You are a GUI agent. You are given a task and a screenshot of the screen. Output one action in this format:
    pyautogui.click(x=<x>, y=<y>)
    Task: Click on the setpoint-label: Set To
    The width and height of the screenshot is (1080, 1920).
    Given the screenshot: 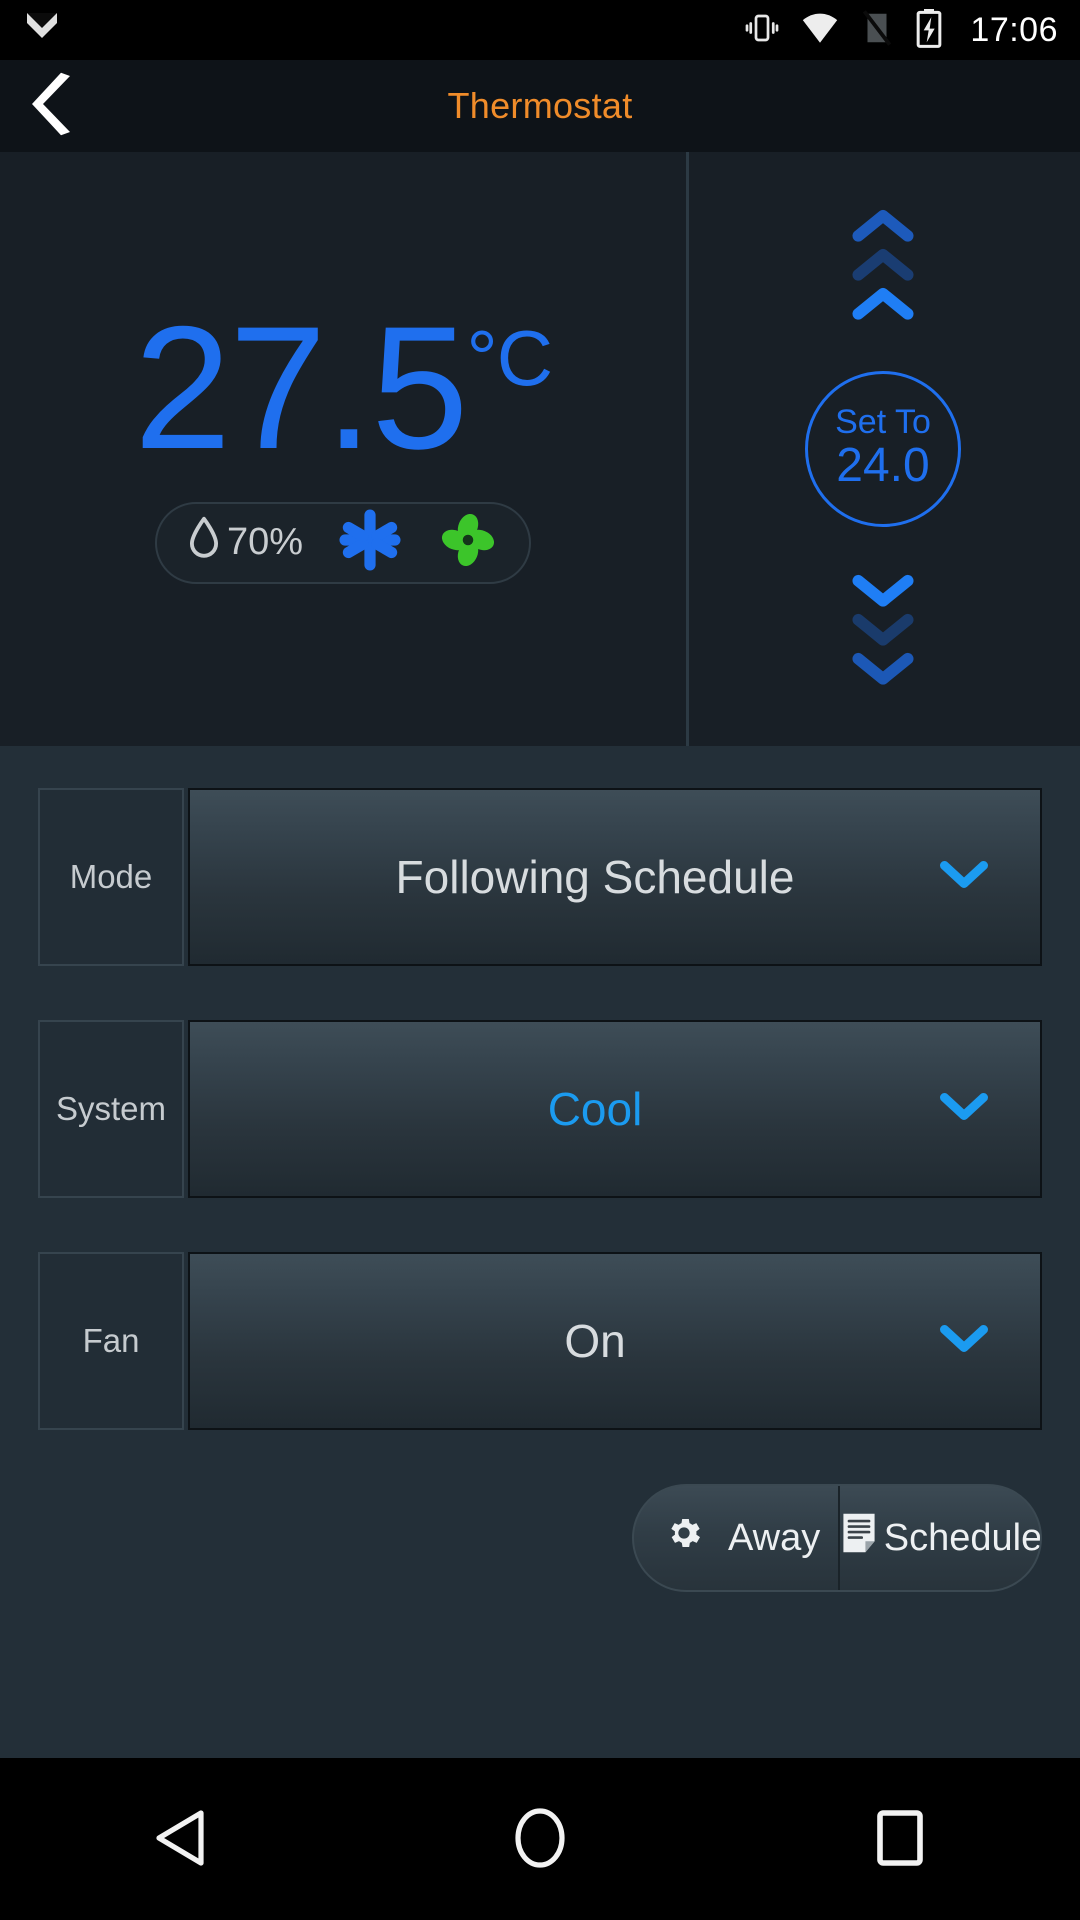 What is the action you would take?
    pyautogui.click(x=883, y=421)
    